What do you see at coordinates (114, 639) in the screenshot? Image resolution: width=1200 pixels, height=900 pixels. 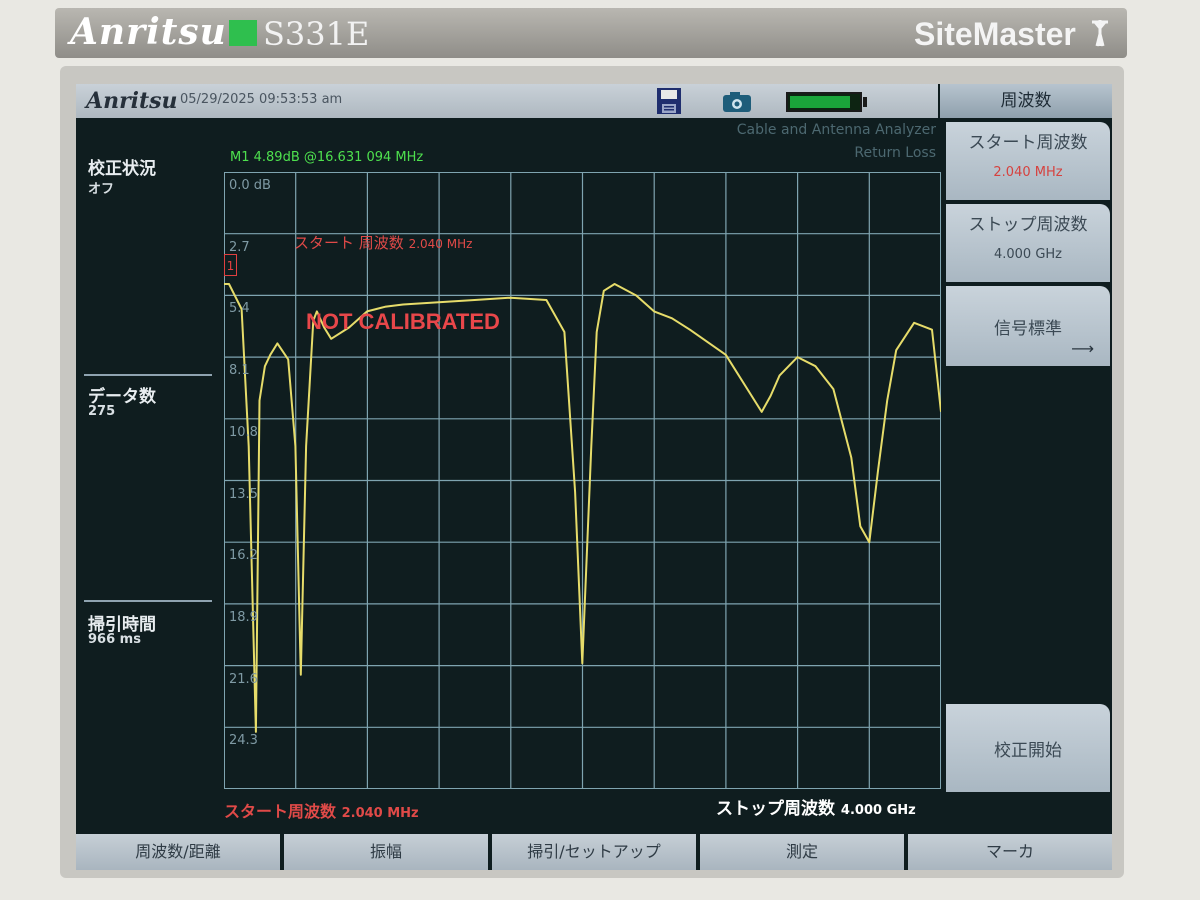 I see `sweep-time-value: 966 ms` at bounding box center [114, 639].